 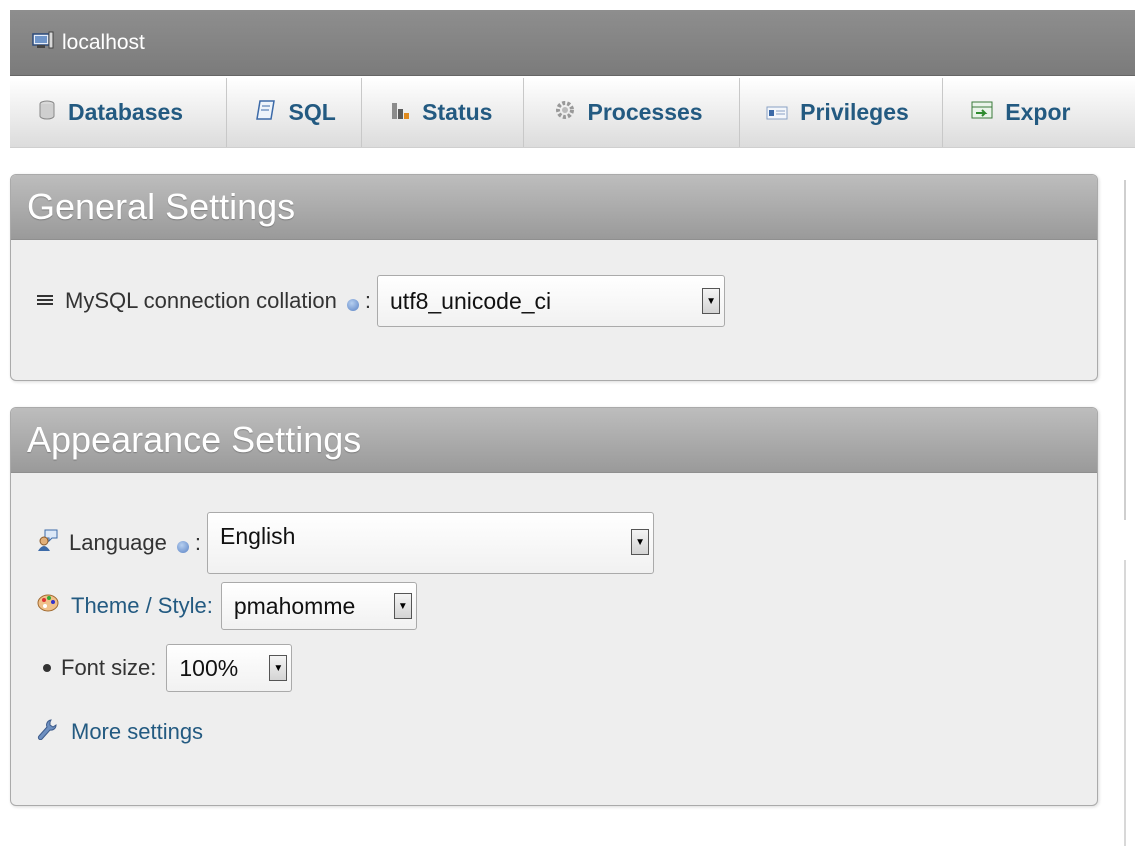 I want to click on language-icon, so click(x=48, y=543).